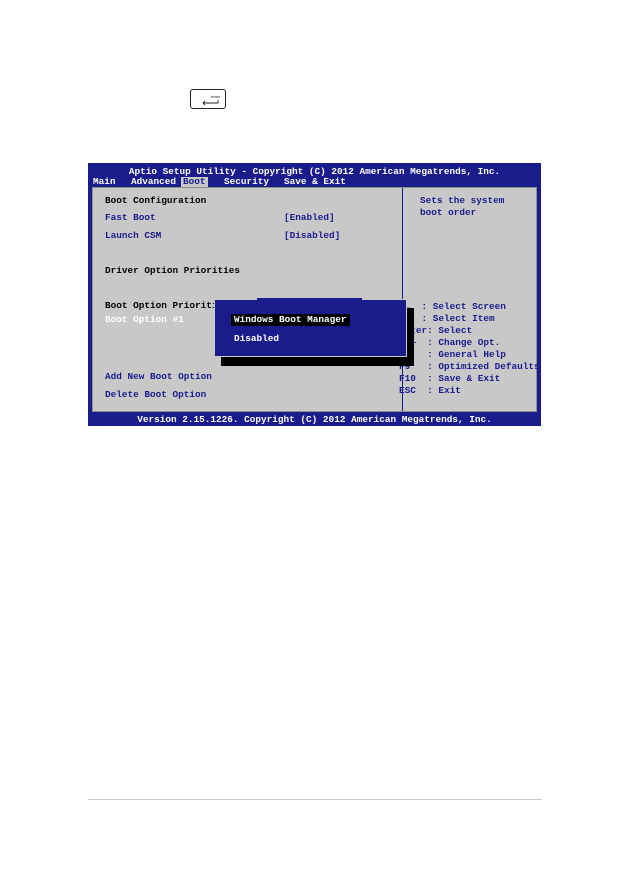 Image resolution: width=629 pixels, height=873 pixels. What do you see at coordinates (310, 327) in the screenshot?
I see `boot-option-popup: Windows Boot Manager Disabled` at bounding box center [310, 327].